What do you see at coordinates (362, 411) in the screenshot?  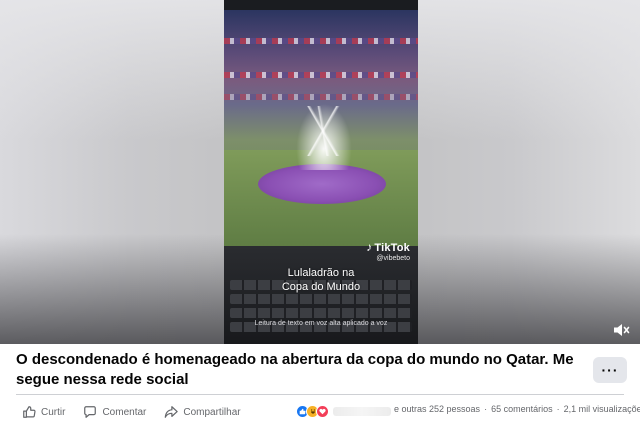 I see `blurred-reactor-name` at bounding box center [362, 411].